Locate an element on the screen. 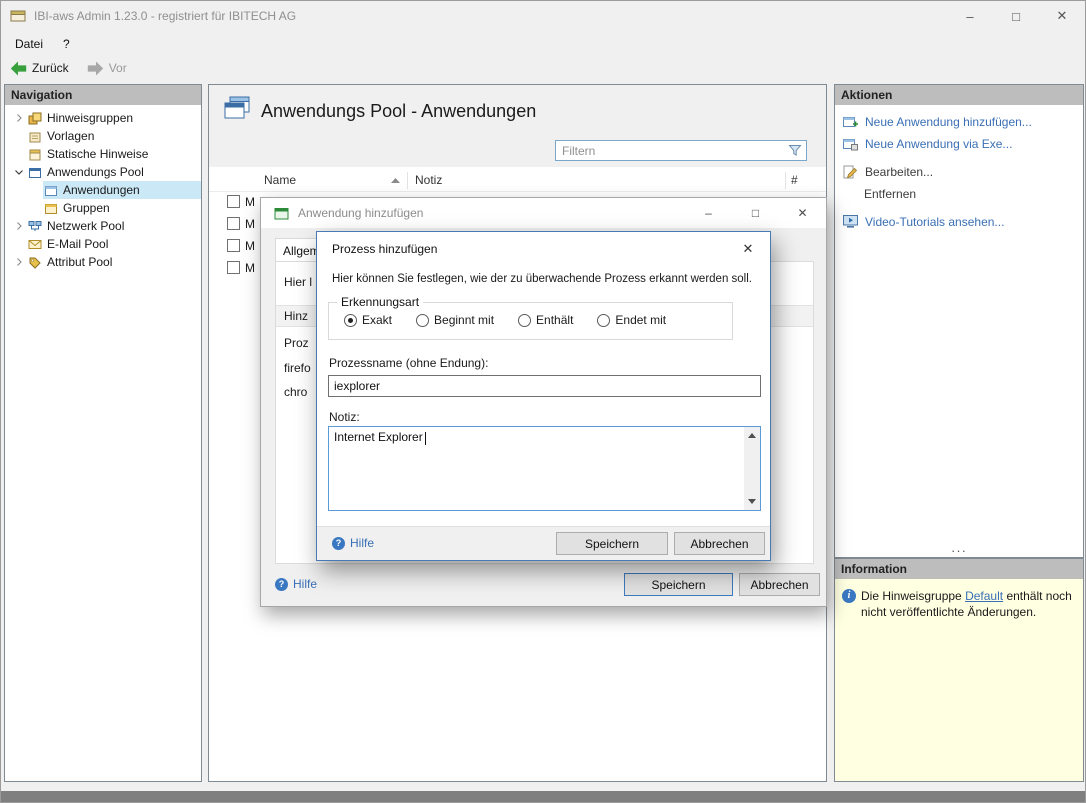  radio-option-enthaelt: Enthält is located at coordinates (545, 320).